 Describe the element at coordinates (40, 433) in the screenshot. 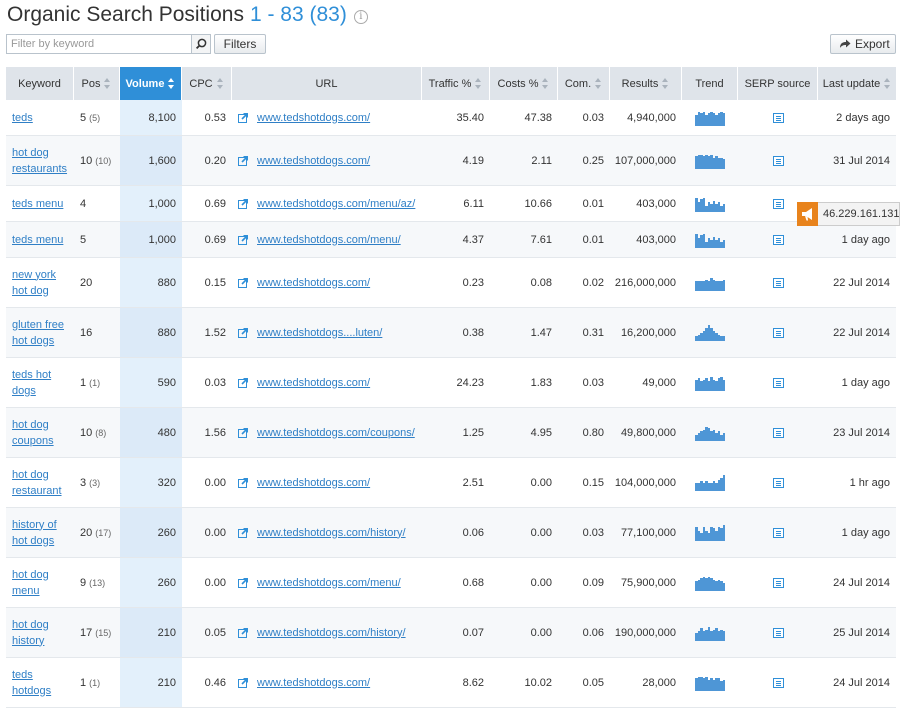

I see `keyword-link: hot dog coupons` at that location.